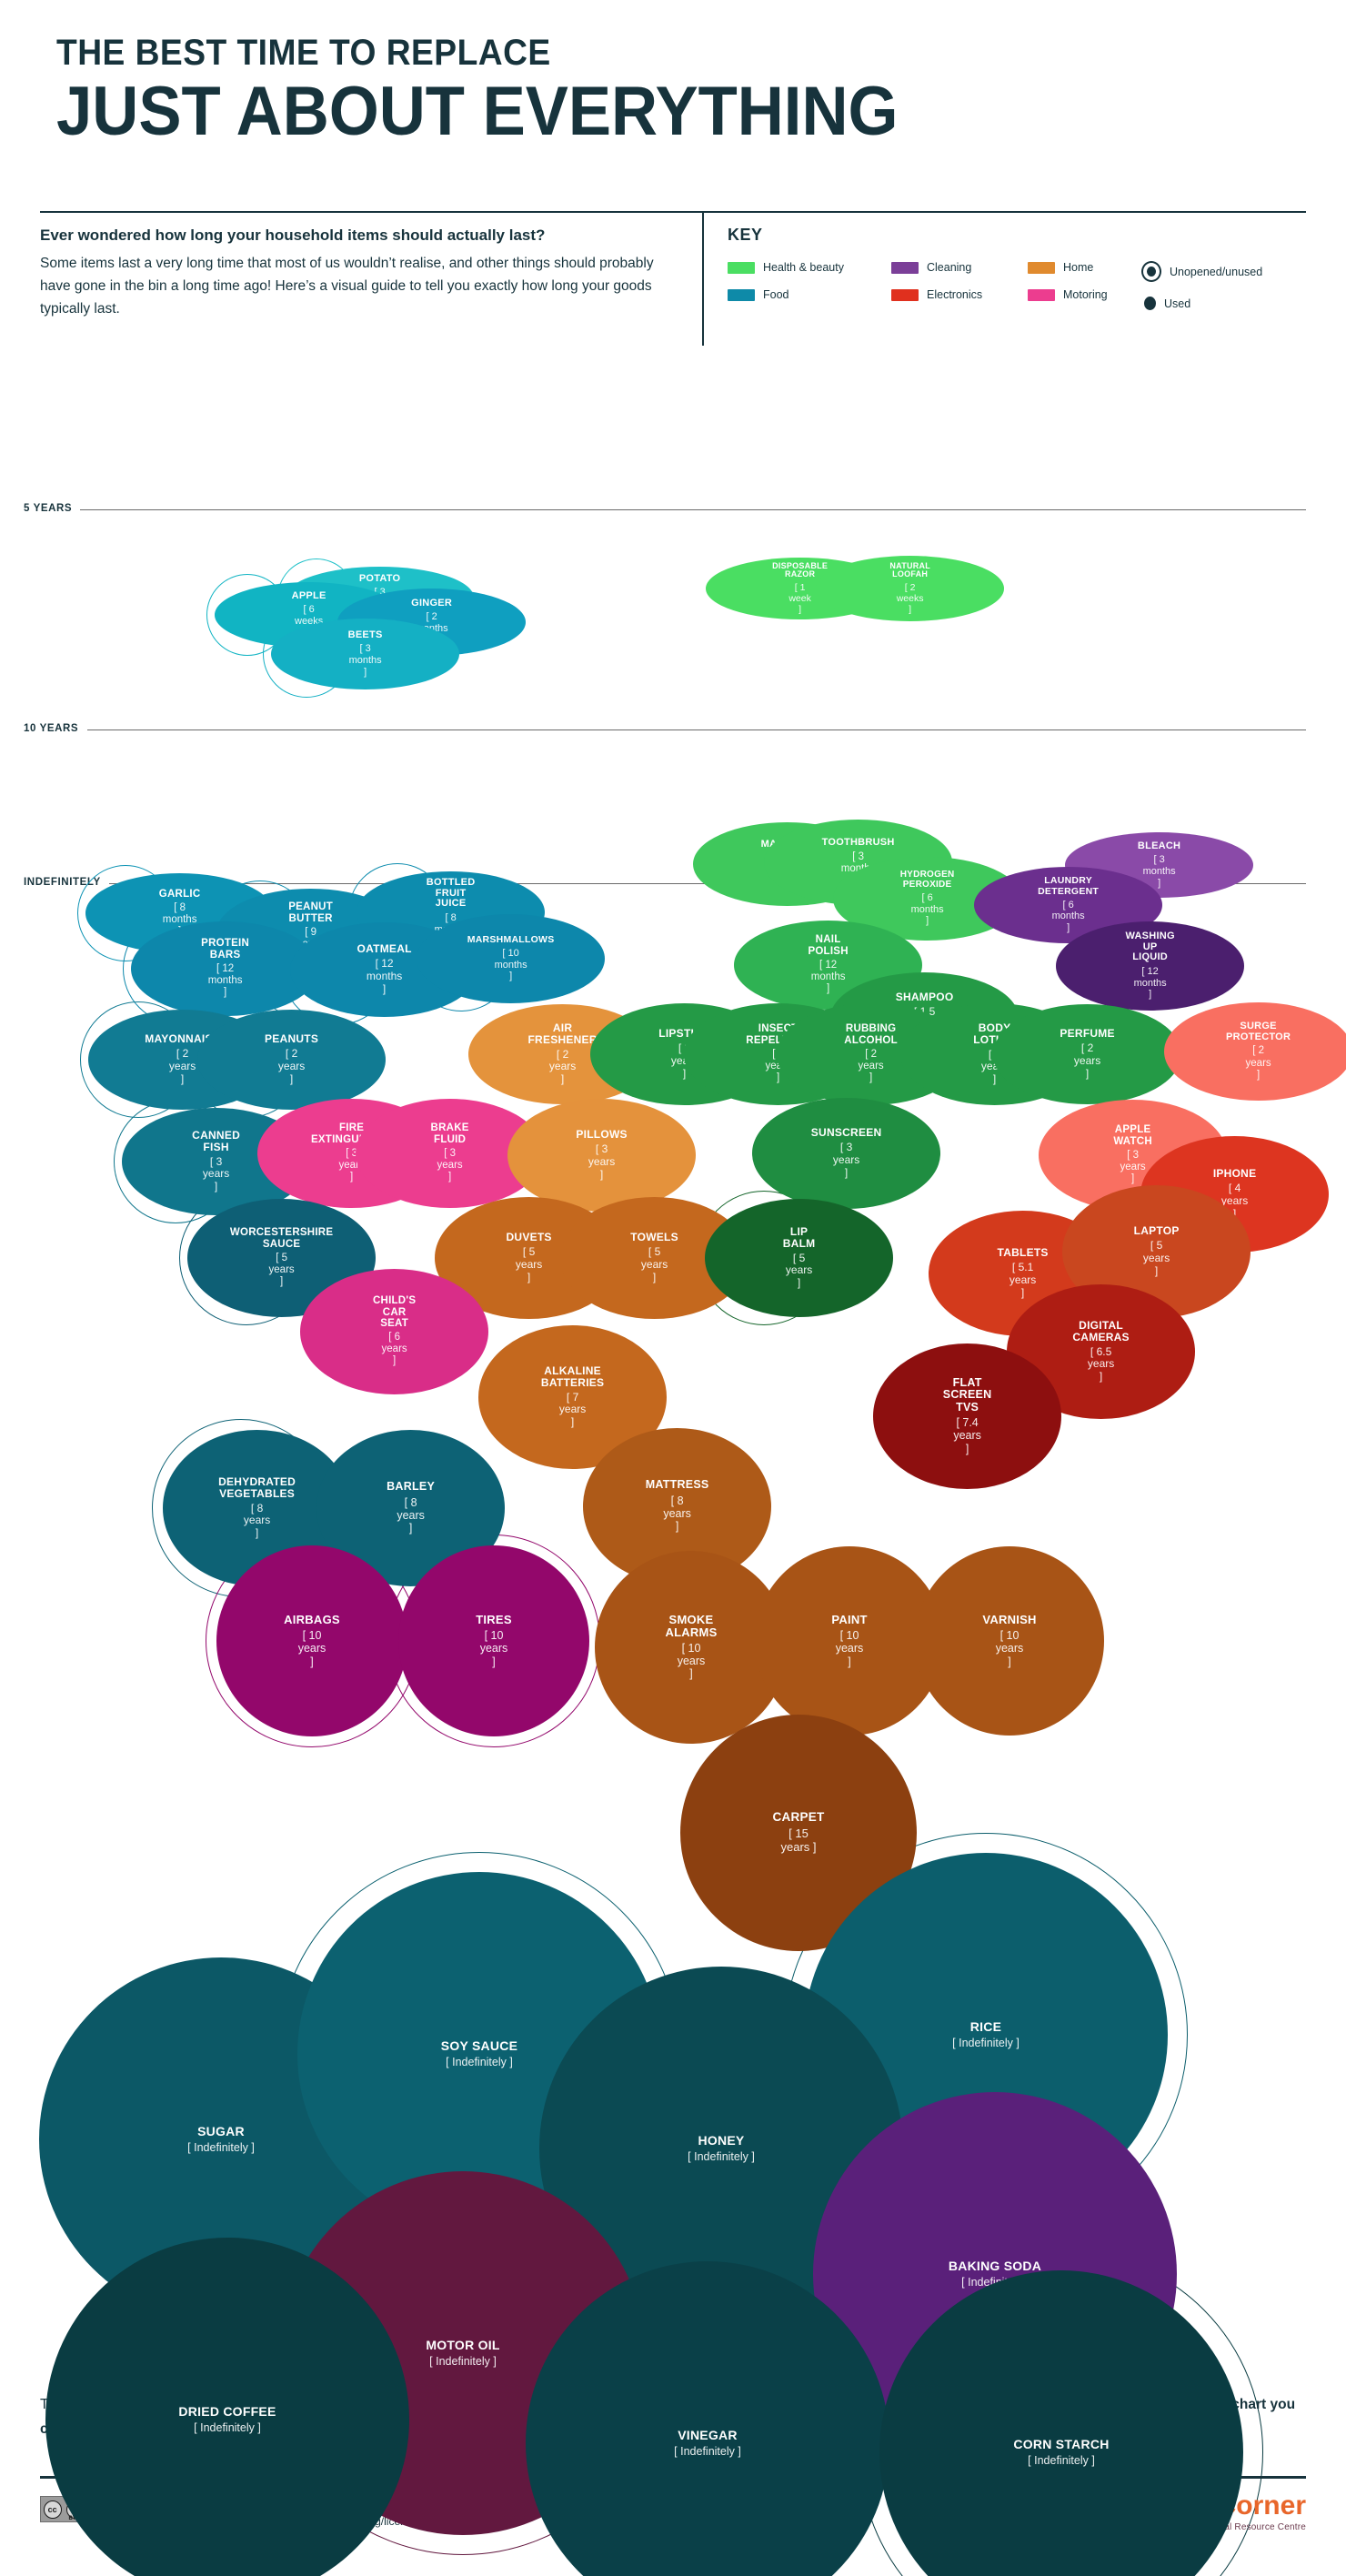 This screenshot has height=2576, width=1346. Describe the element at coordinates (967, 1395) in the screenshot. I see `bubble-label: FLAT SCREEN TVS` at that location.